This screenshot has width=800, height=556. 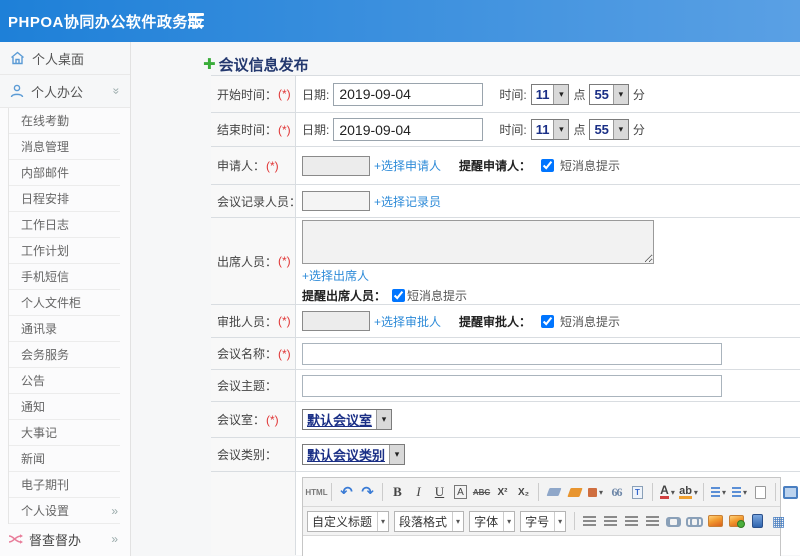 I want to click on align-justify-button, so click(x=652, y=521).